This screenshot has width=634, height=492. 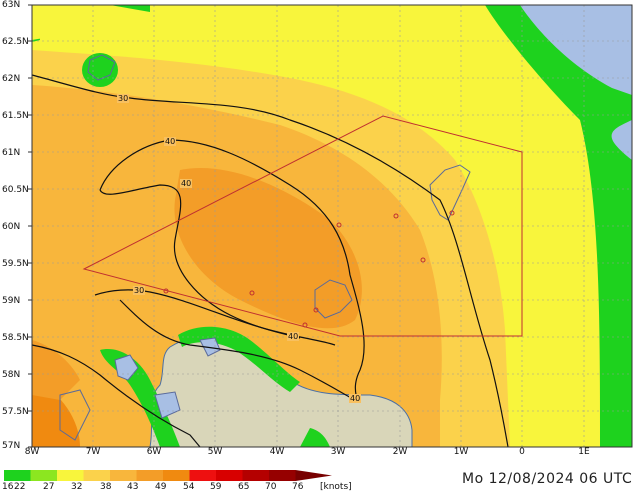 I want to click on lat-label: 62N, so click(x=11, y=79).